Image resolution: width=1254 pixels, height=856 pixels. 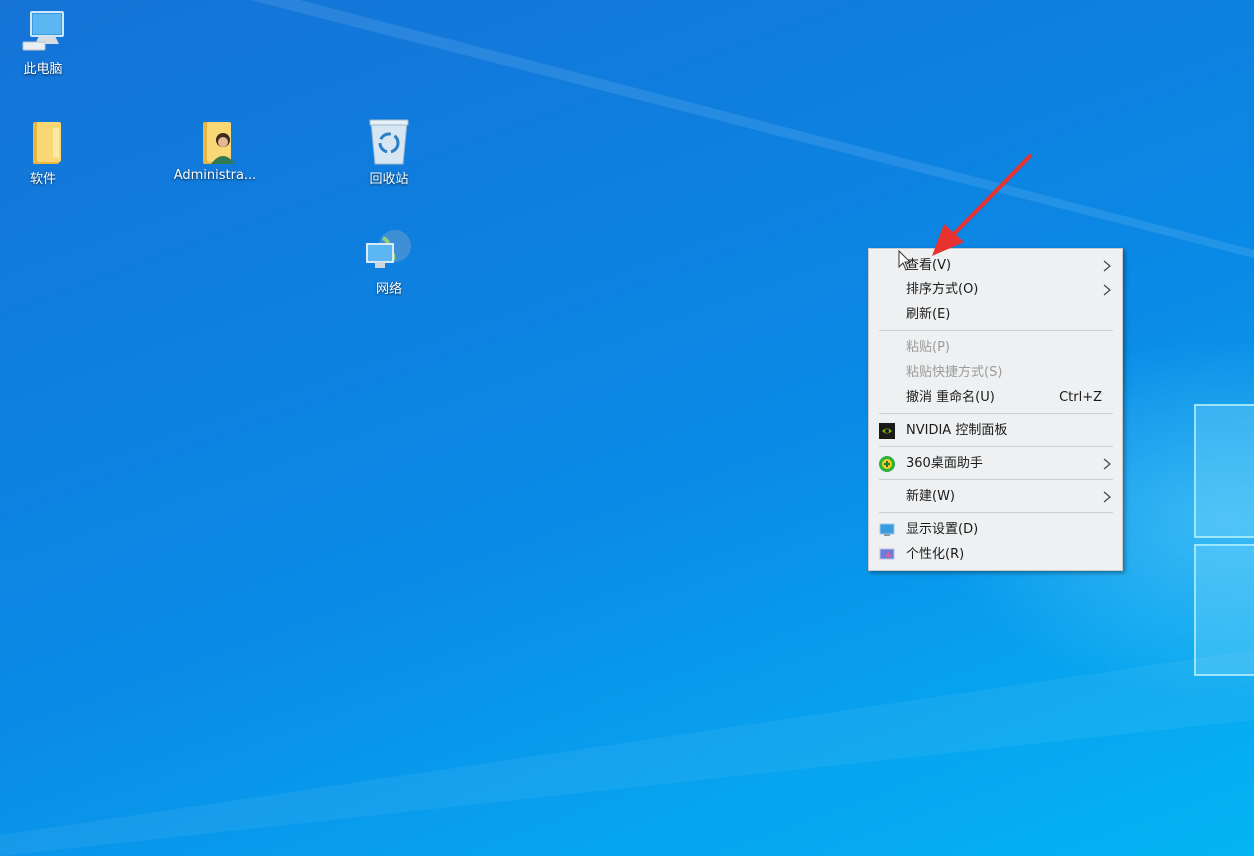 I want to click on windows-logo-pane-upper, so click(x=1224, y=471).